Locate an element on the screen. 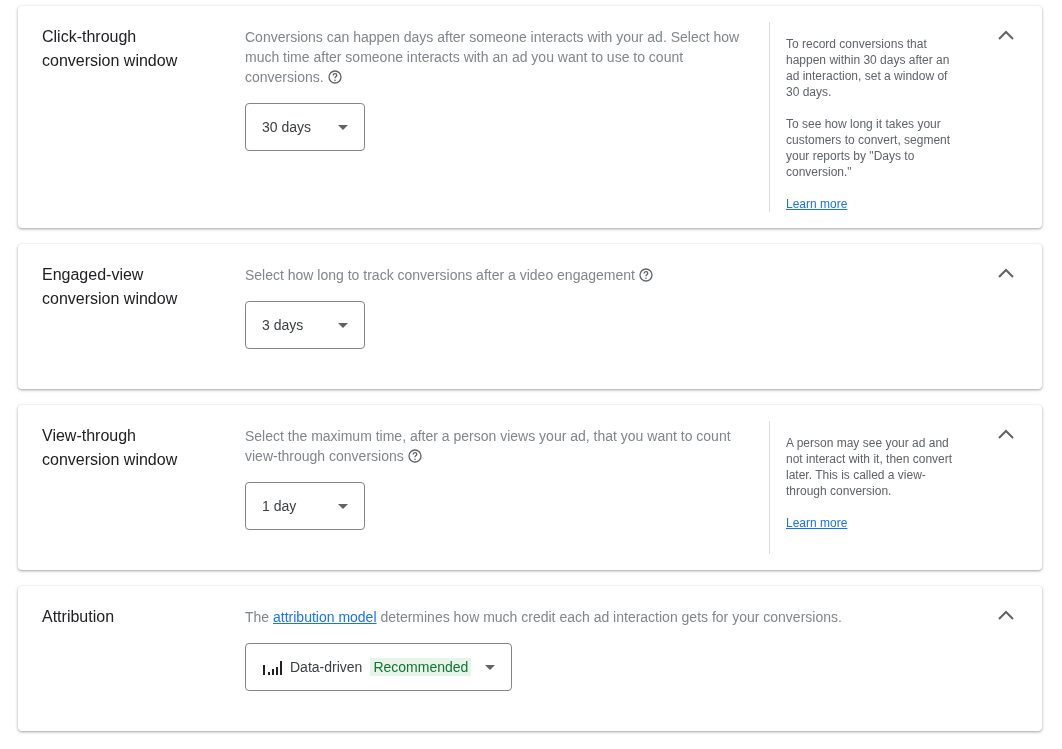  duration-dropdown: Data-driven Recommended is located at coordinates (379, 667).